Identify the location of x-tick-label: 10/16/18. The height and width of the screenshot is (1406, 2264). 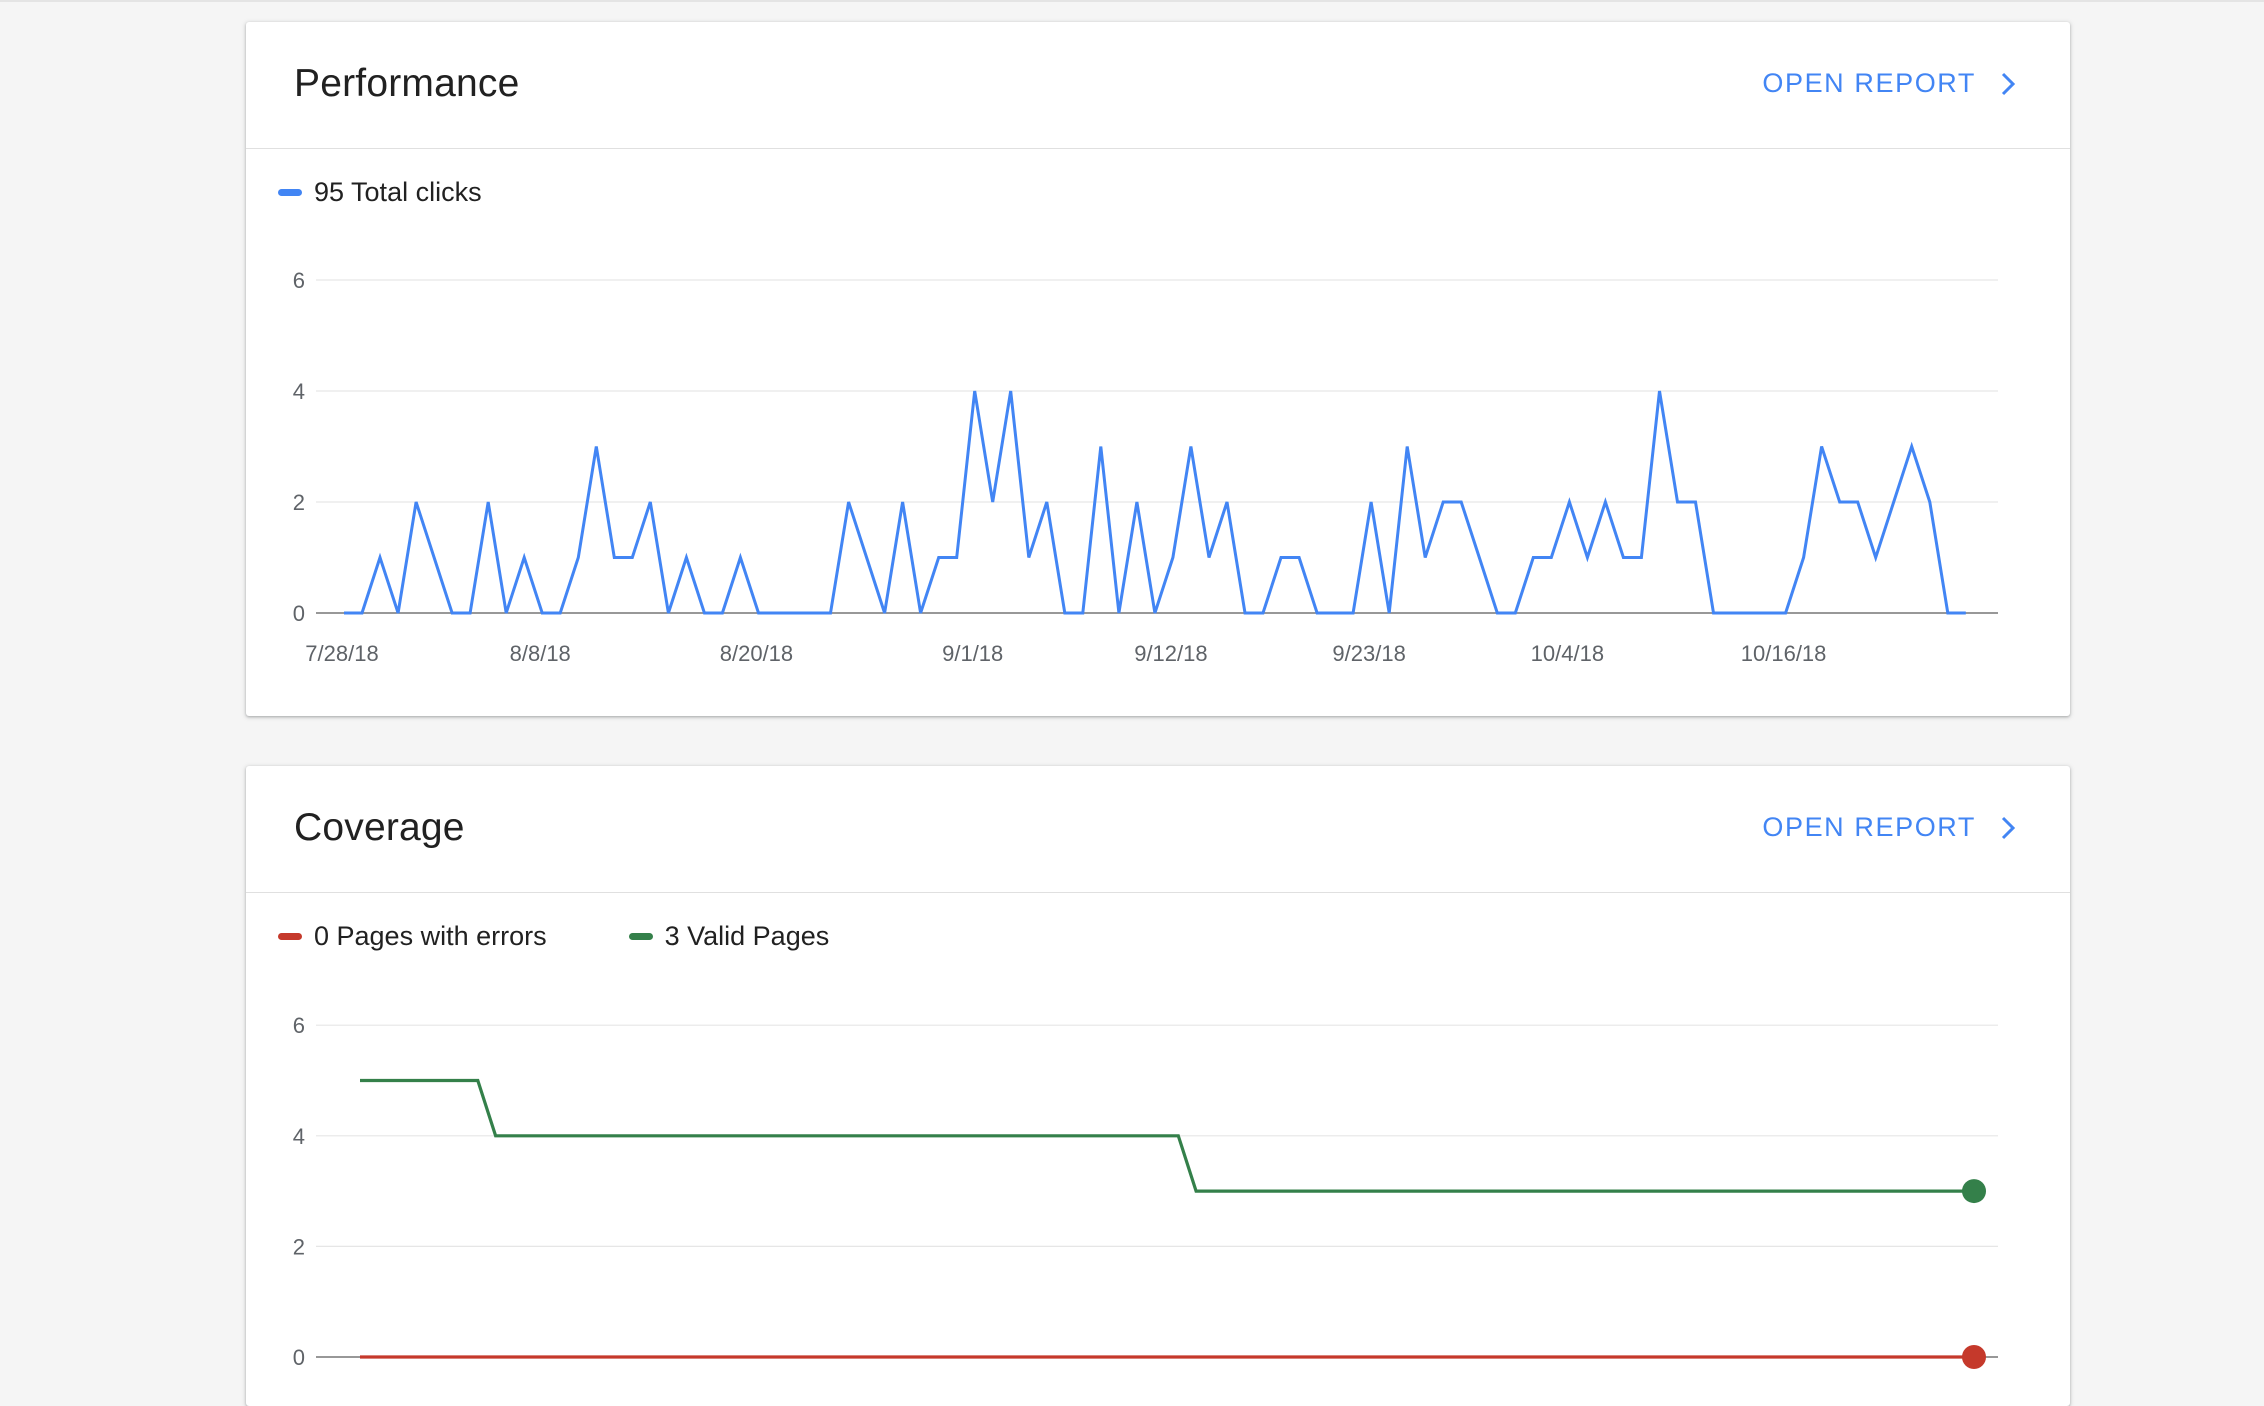
(1784, 653).